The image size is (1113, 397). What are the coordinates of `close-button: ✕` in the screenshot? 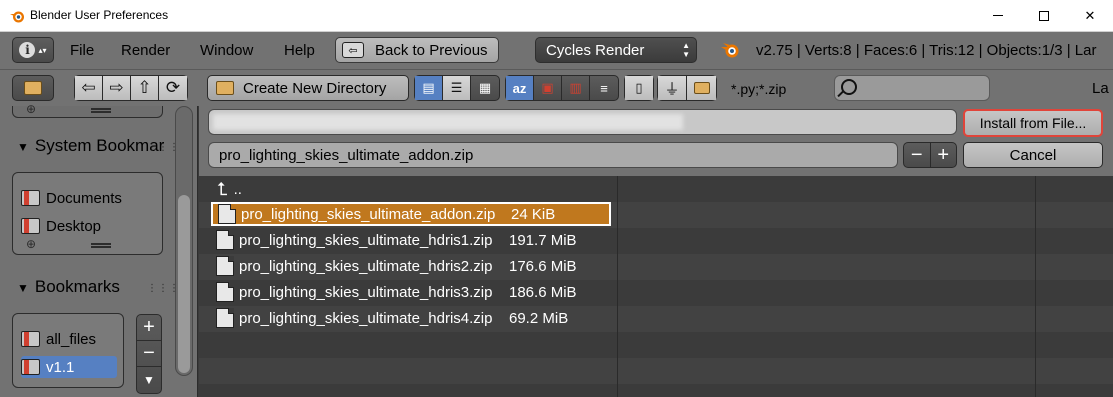 It's located at (1090, 15).